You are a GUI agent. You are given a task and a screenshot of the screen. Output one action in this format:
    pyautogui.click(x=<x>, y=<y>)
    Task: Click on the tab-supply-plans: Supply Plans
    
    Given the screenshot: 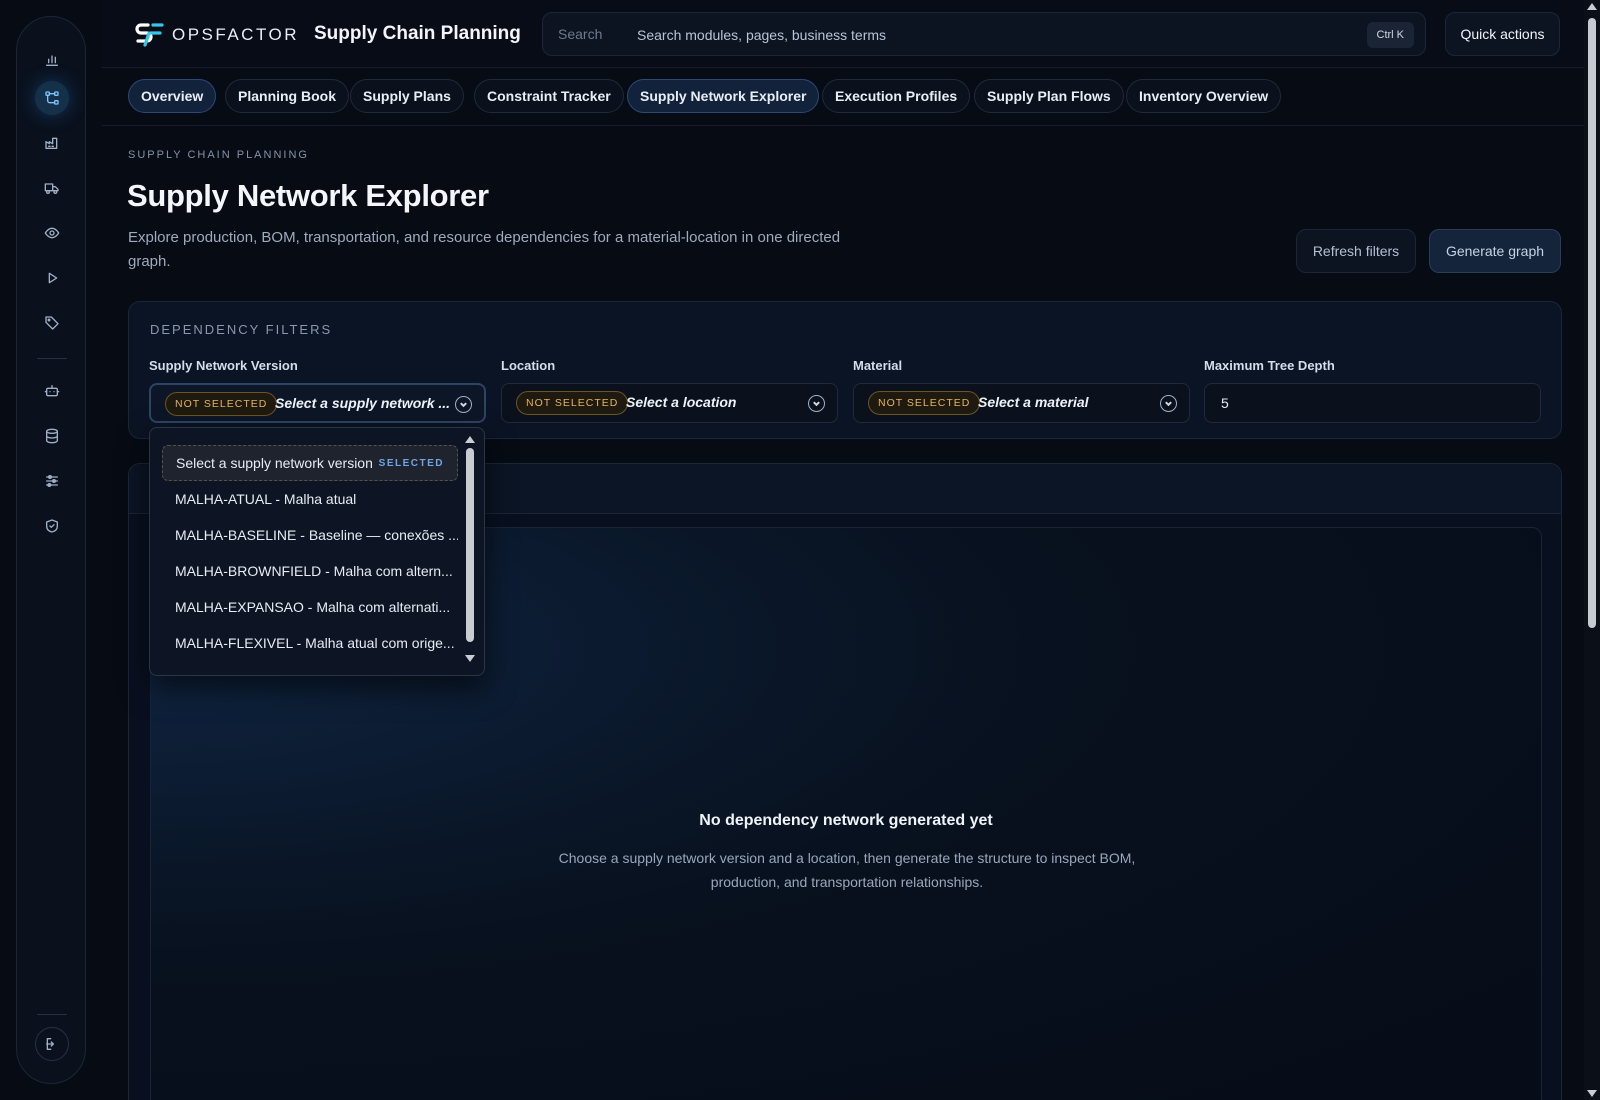 What is the action you would take?
    pyautogui.click(x=407, y=96)
    